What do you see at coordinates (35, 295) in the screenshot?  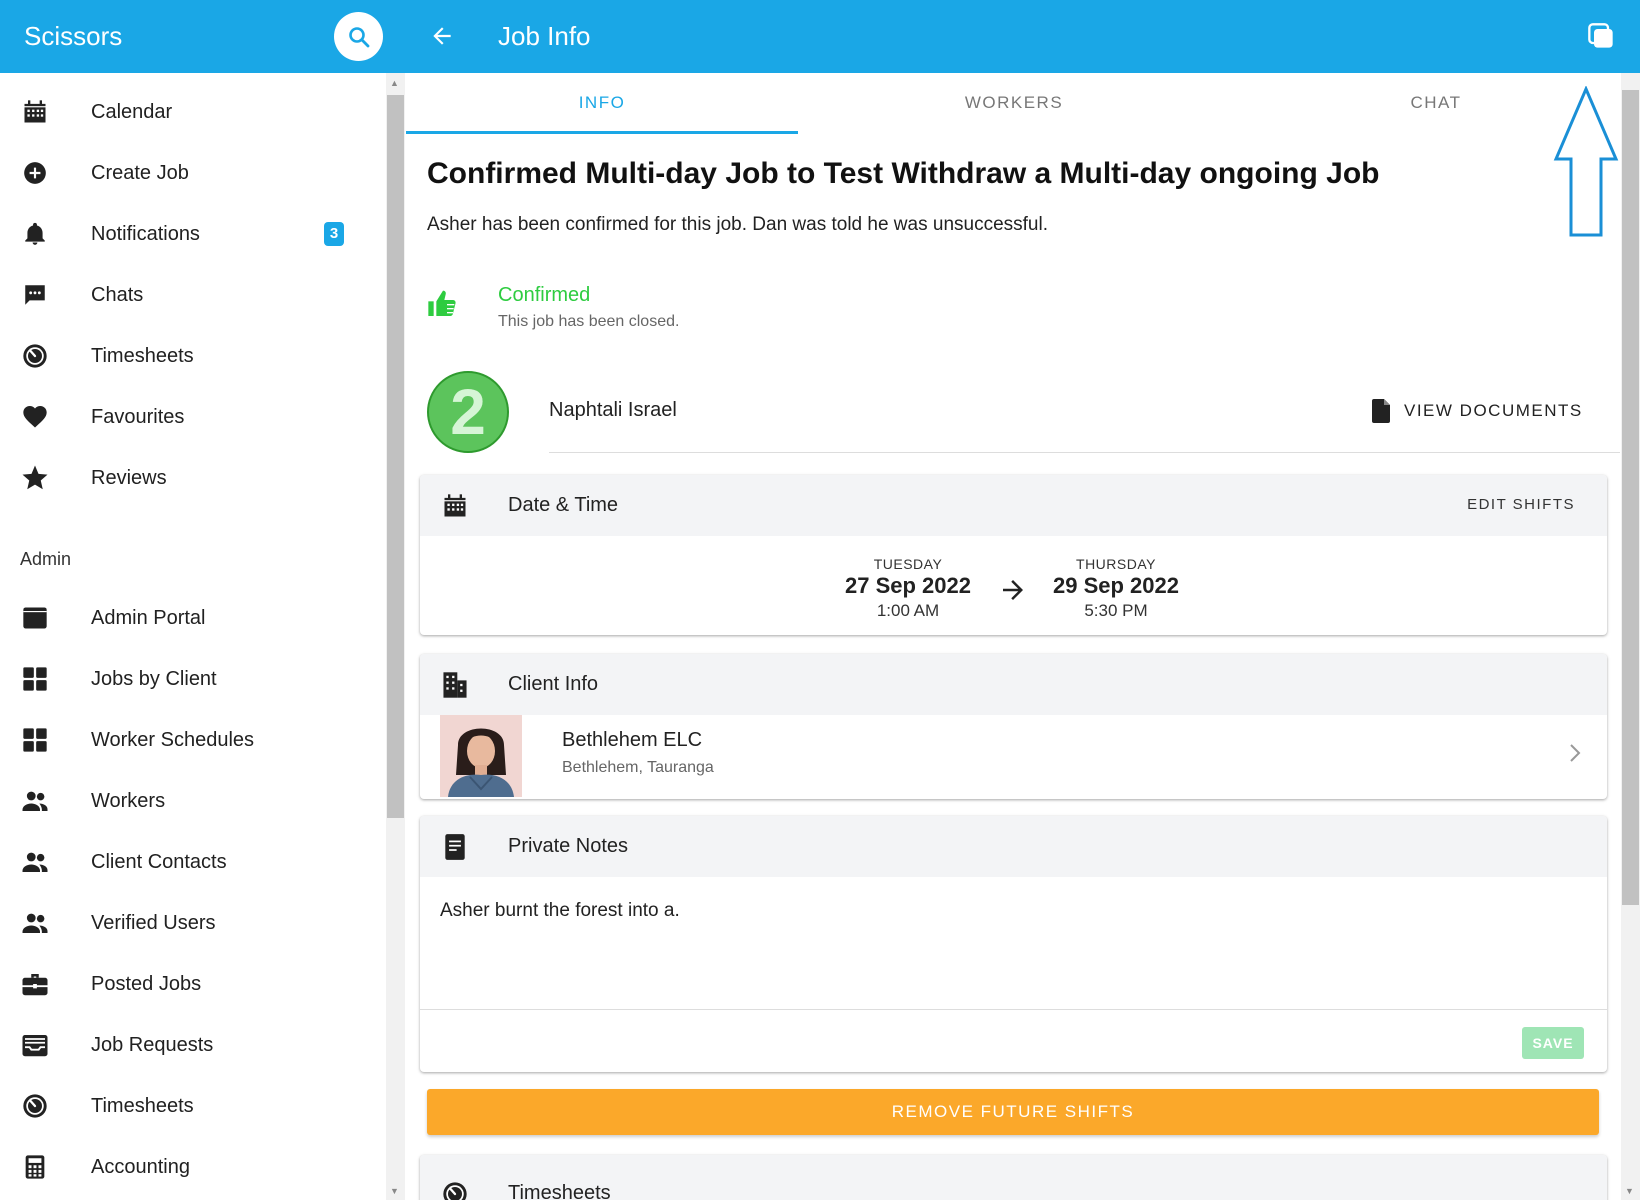 I see `chat-icon` at bounding box center [35, 295].